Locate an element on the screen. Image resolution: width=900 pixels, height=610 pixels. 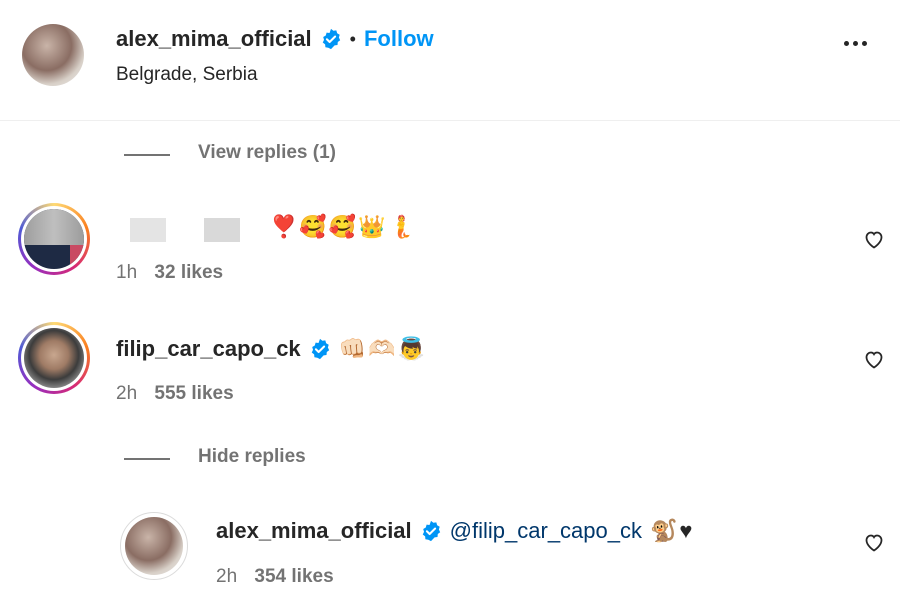
reply-time: 2h is located at coordinates (226, 576).